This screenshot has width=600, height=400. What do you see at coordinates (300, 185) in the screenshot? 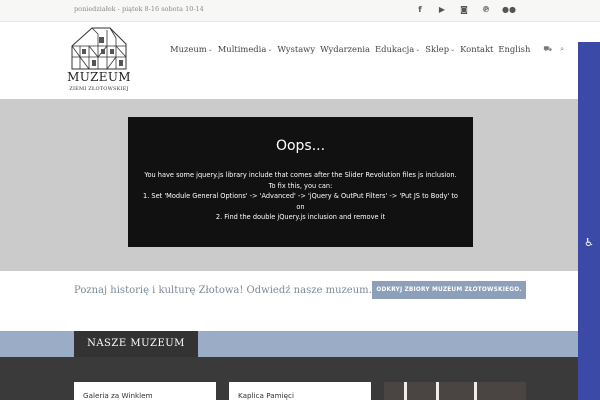
I see `error-line: To fix this, you can:` at bounding box center [300, 185].